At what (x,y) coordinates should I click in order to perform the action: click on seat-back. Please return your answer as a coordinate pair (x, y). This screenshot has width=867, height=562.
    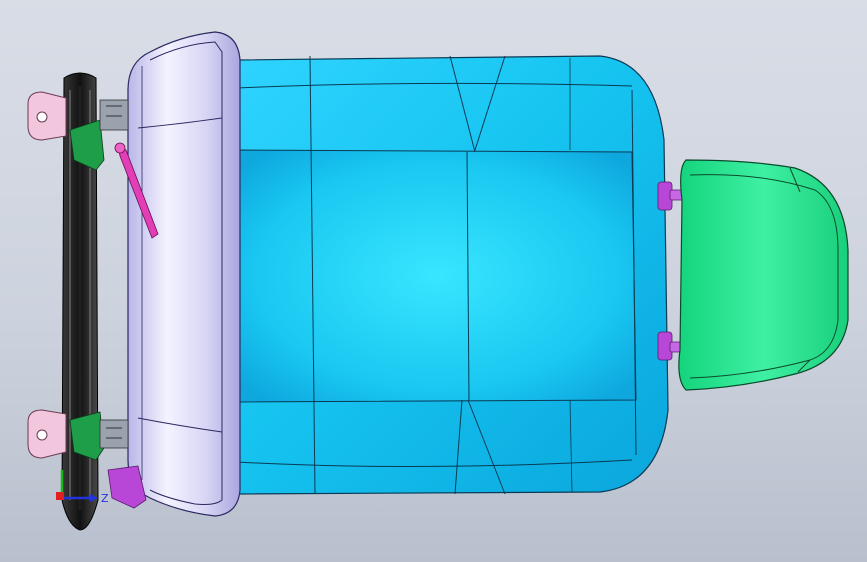
    Looking at the image, I should click on (184, 274).